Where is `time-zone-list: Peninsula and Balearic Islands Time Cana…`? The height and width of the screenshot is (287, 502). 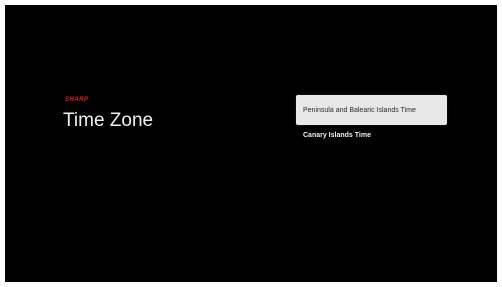
time-zone-list: Peninsula and Balearic Islands Time Cana… is located at coordinates (371, 120).